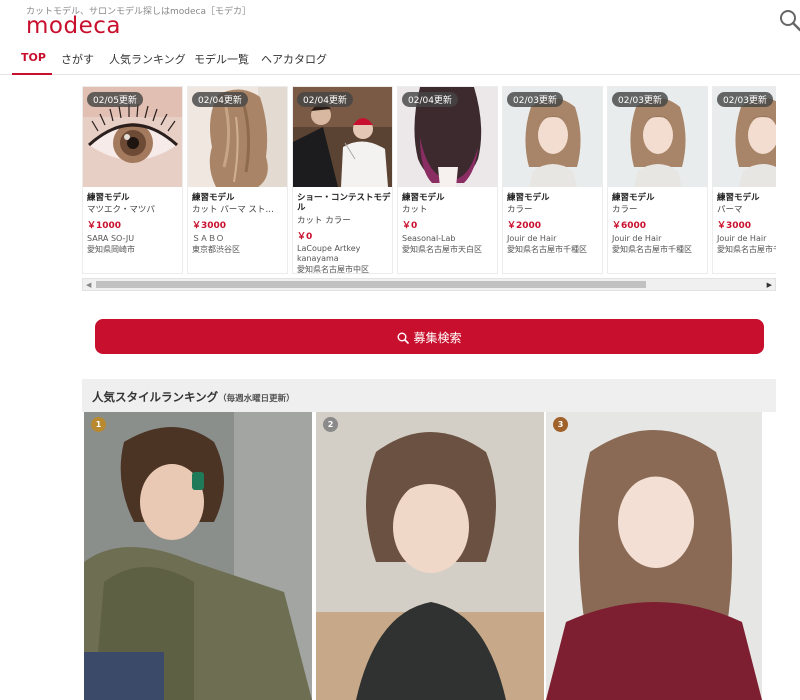  What do you see at coordinates (208, 238) in the screenshot?
I see `salon-name: ＳＡＢＯ` at bounding box center [208, 238].